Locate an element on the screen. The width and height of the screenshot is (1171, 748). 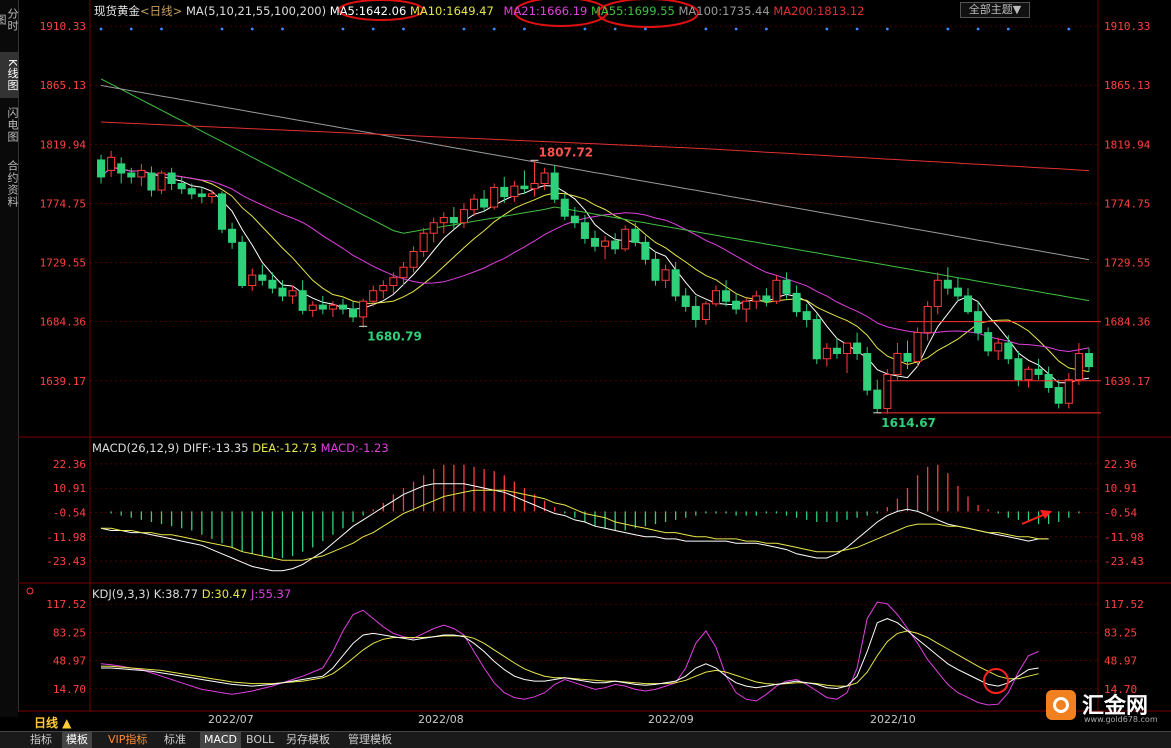
ma55-value: MA55:1699.55 is located at coordinates (632, 11).